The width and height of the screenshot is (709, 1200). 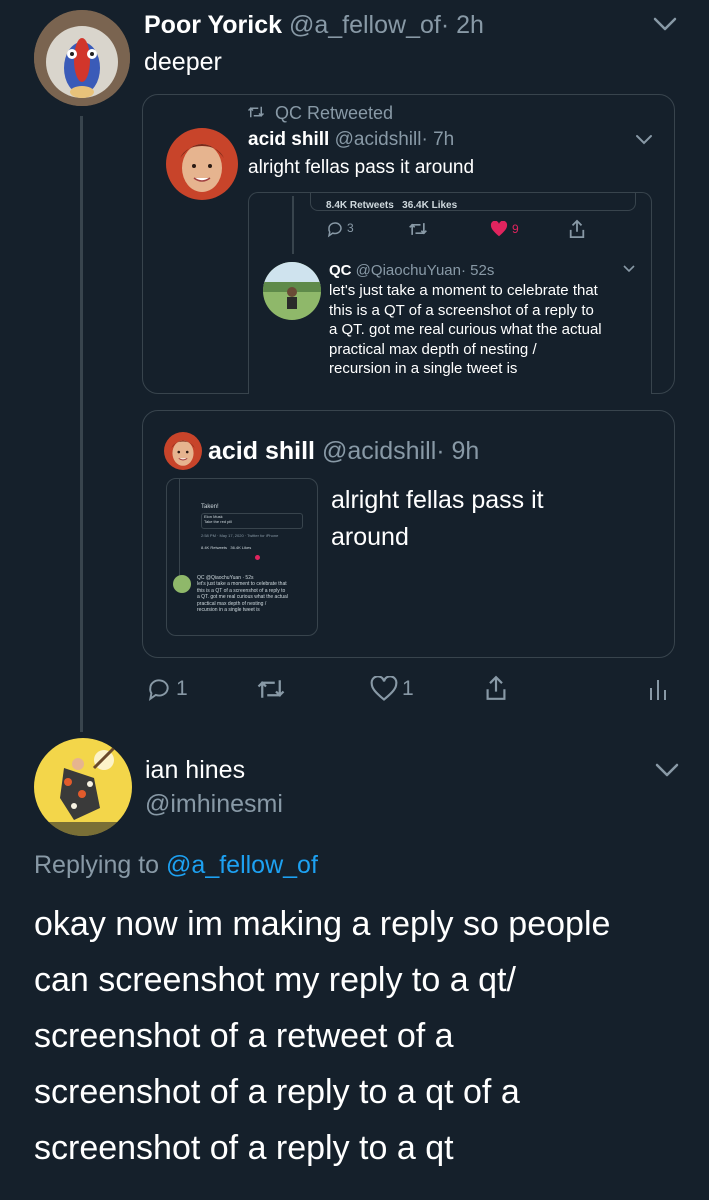 I want to click on reply-button: 1, so click(x=171, y=689).